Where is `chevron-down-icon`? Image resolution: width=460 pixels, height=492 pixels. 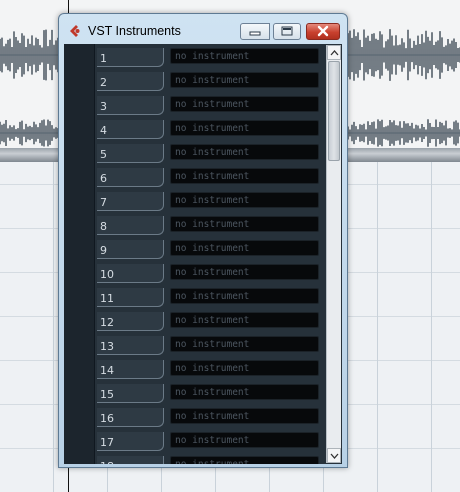 chevron-down-icon is located at coordinates (334, 456).